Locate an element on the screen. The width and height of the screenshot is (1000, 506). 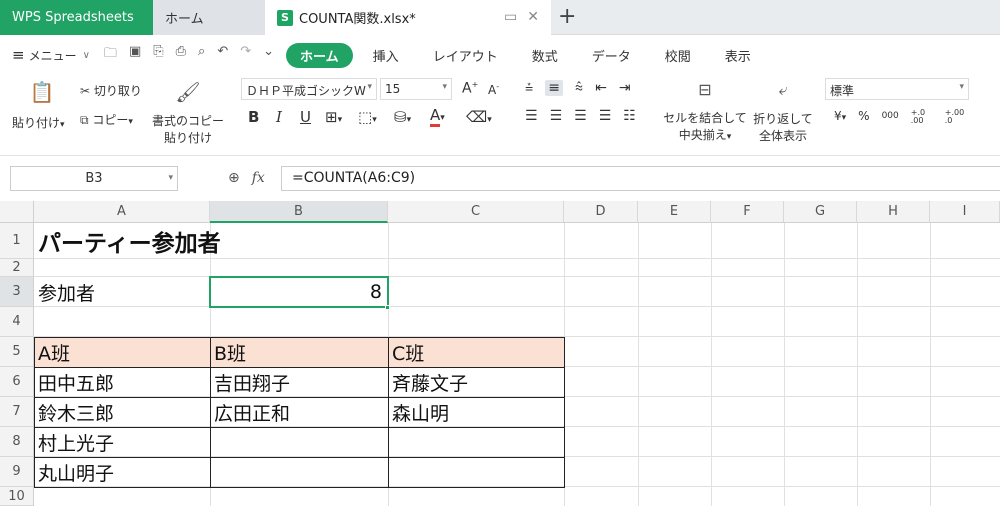
bold-button: B is located at coordinates (253, 117).